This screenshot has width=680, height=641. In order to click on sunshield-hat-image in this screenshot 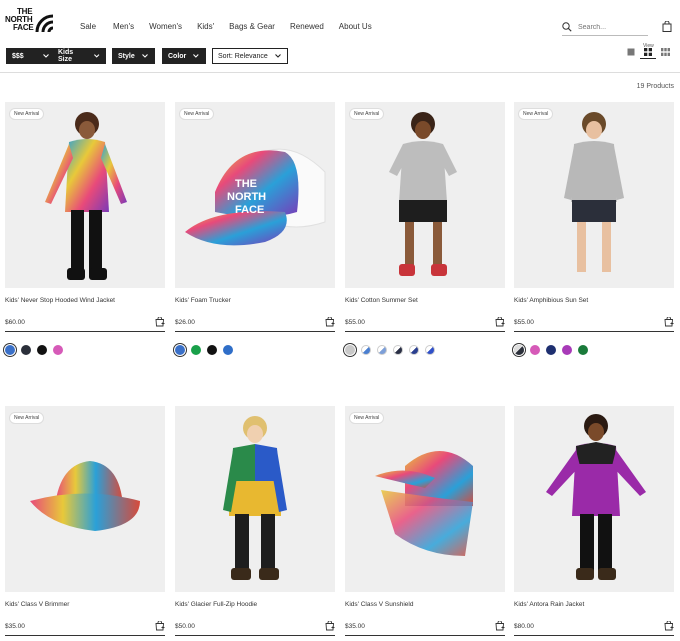, I will do `click(424, 503)`.